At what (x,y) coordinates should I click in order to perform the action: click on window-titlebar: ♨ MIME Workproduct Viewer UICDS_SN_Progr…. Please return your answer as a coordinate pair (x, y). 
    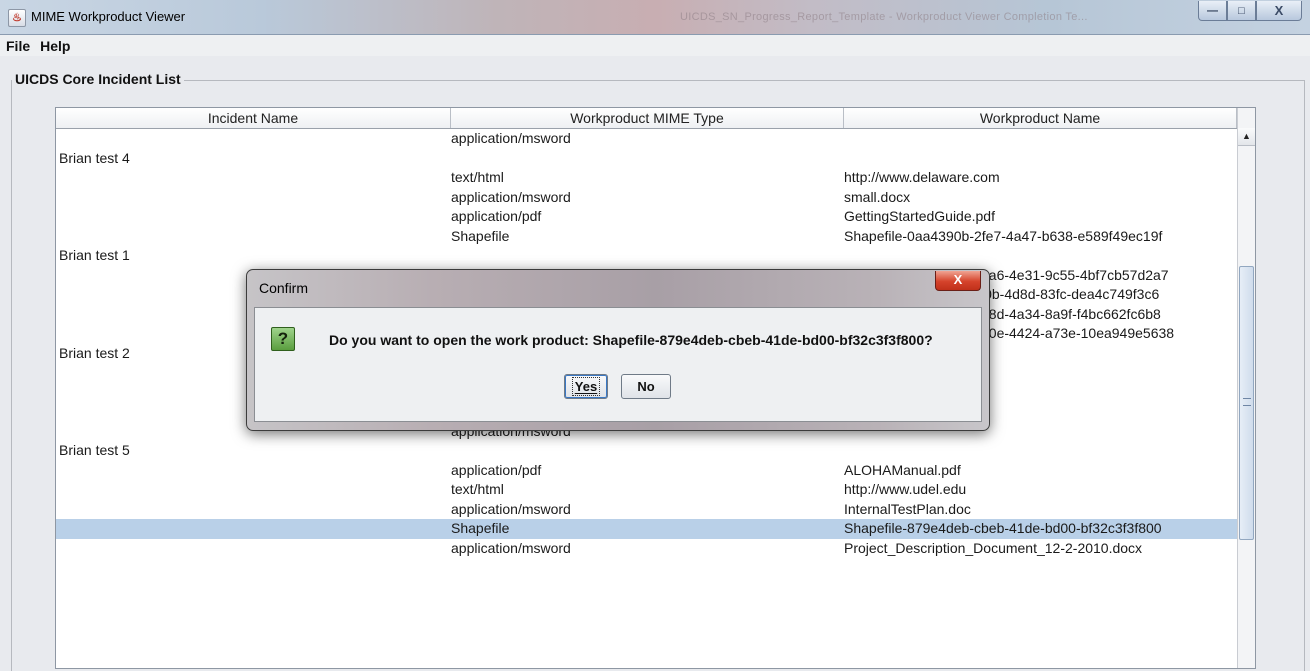
    Looking at the image, I should click on (655, 17).